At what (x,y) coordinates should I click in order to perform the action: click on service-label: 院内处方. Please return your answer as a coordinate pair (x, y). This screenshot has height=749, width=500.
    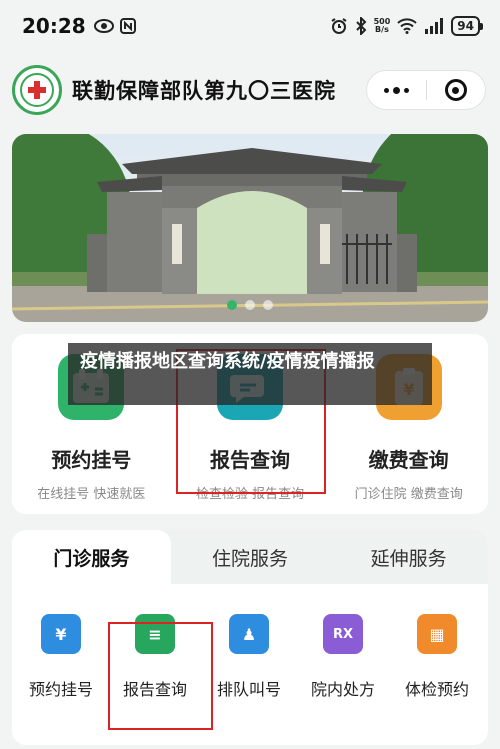
    Looking at the image, I should click on (342, 689).